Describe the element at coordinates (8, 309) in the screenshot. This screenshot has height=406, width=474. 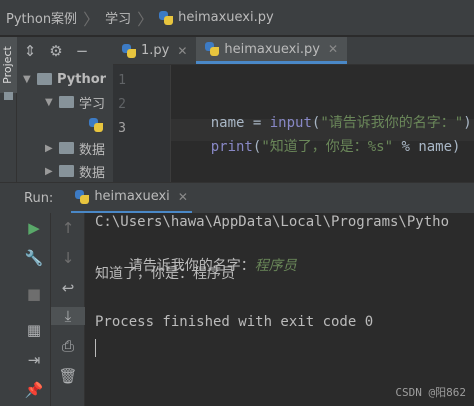
I see `run-left-strip` at that location.